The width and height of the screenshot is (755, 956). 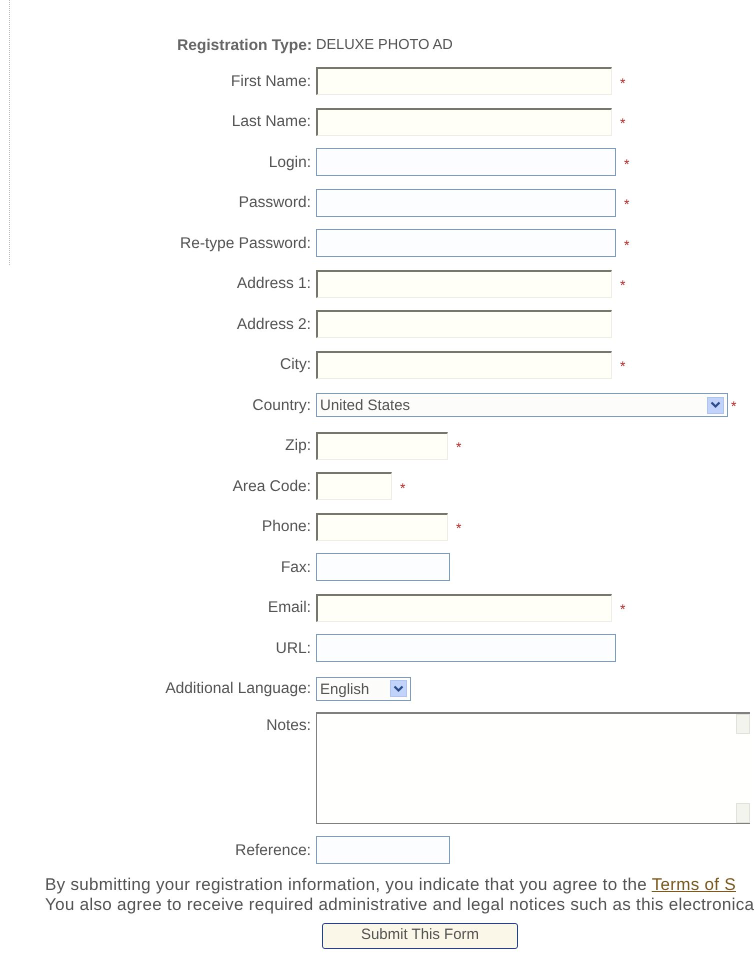 What do you see at coordinates (275, 203) in the screenshot?
I see `field-label: Password:` at bounding box center [275, 203].